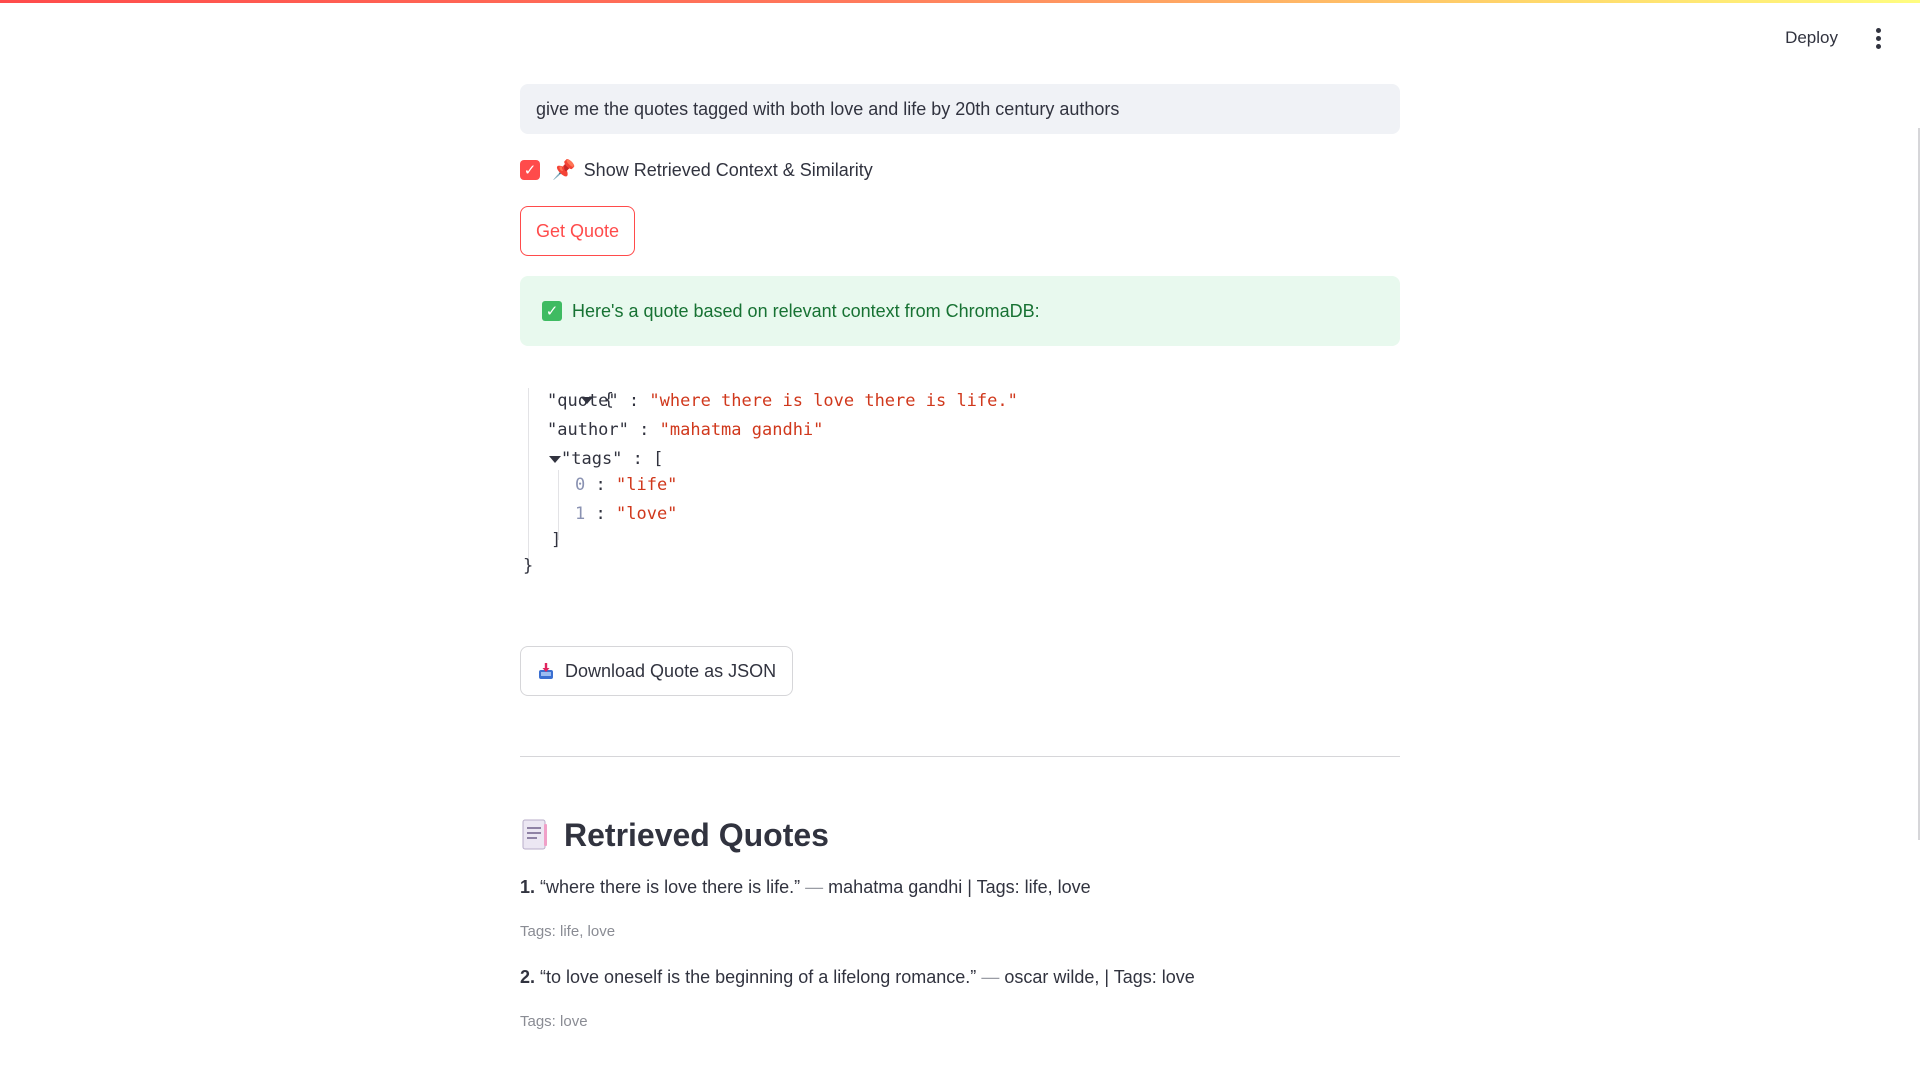  What do you see at coordinates (552, 311) in the screenshot?
I see `check-mark-icon: ✓` at bounding box center [552, 311].